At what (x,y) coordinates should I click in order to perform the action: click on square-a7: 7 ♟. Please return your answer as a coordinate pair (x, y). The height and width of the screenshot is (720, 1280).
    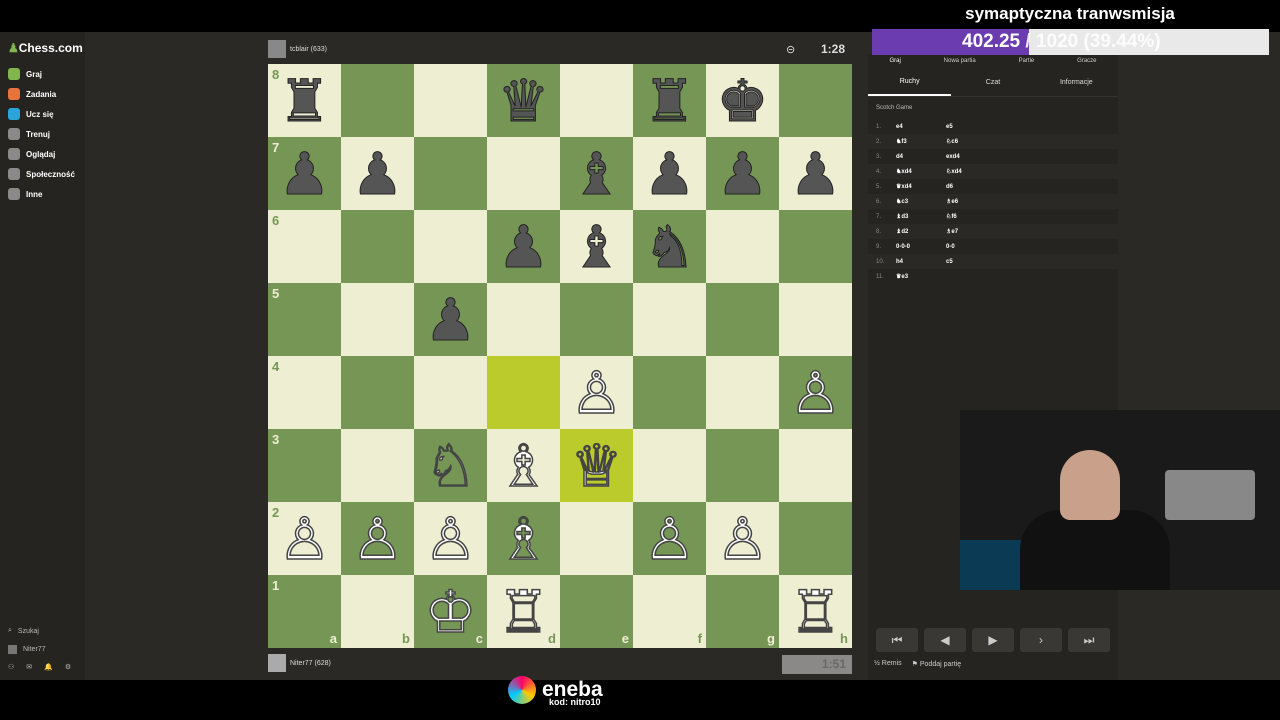
    Looking at the image, I should click on (304, 173).